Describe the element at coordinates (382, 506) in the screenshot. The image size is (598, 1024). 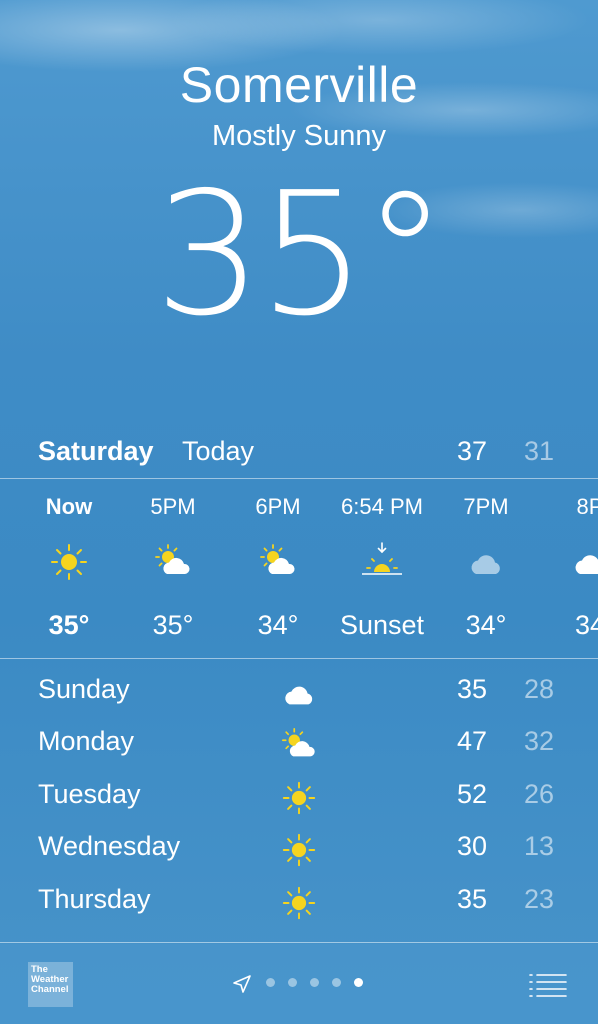
I see `hour-time: 6:54 PM` at that location.